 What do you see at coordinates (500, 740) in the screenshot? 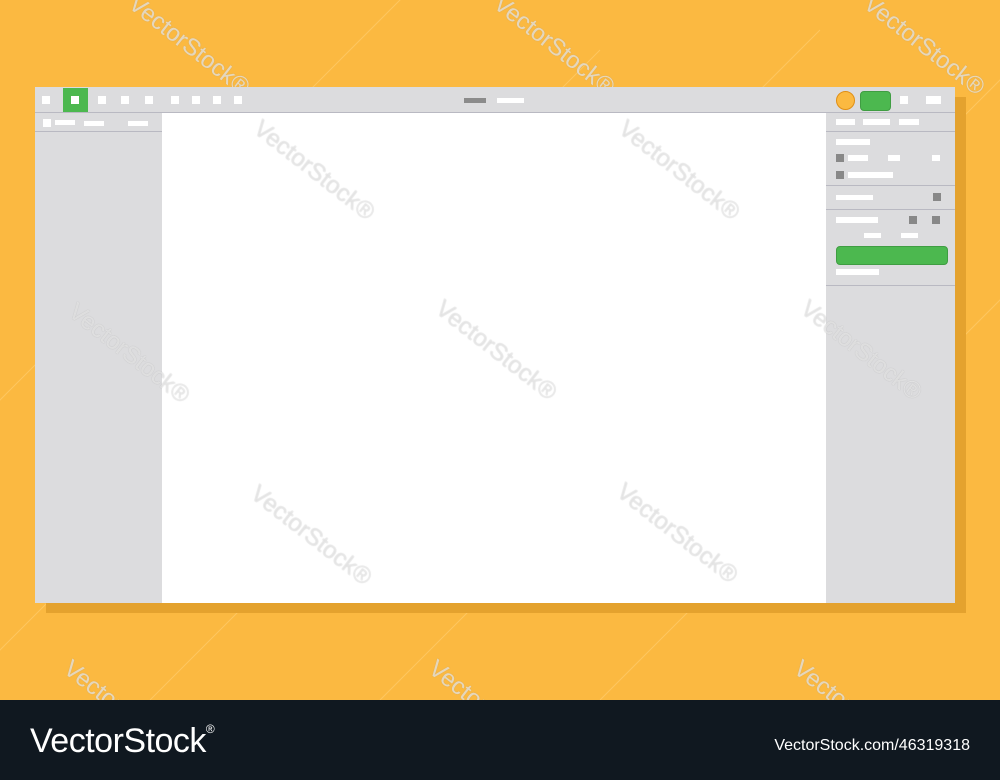
I see `footer-bar: VectorStock® VectorStock.com/46319318` at bounding box center [500, 740].